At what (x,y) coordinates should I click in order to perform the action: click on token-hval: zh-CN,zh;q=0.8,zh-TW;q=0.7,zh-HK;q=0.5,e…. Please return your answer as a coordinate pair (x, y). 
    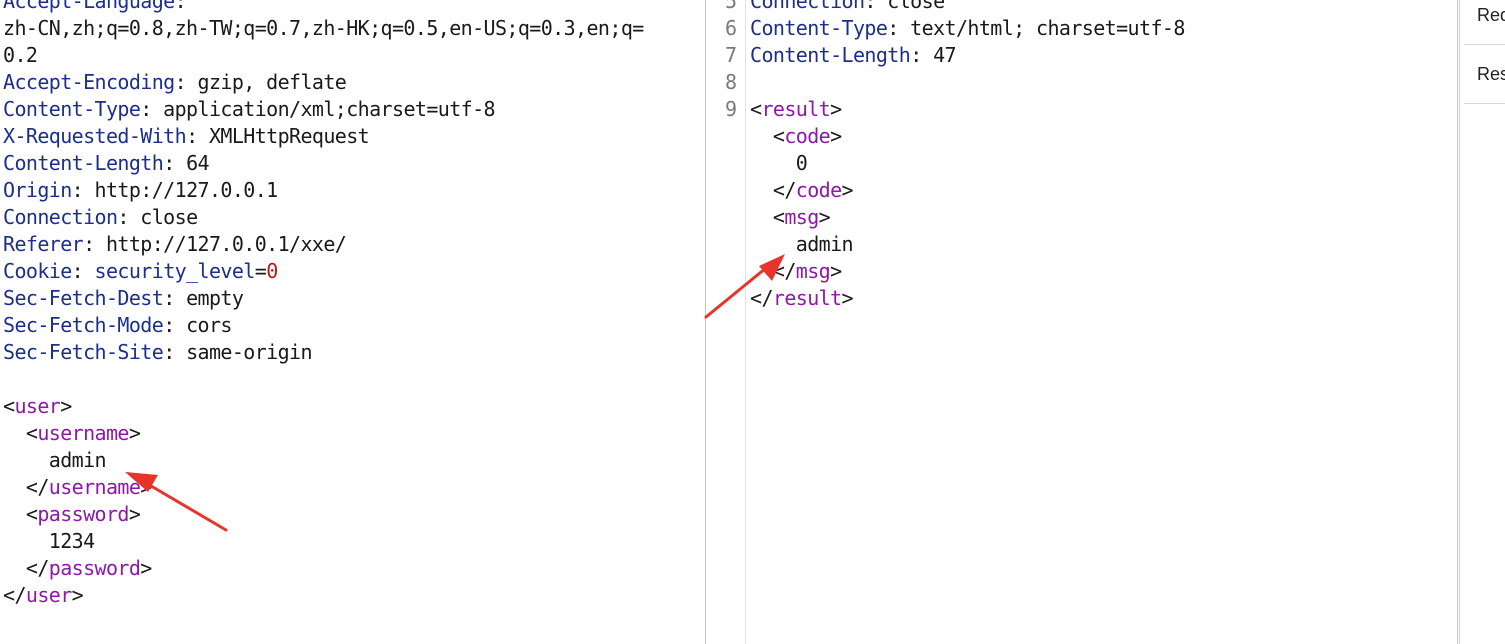
    Looking at the image, I should click on (323, 28).